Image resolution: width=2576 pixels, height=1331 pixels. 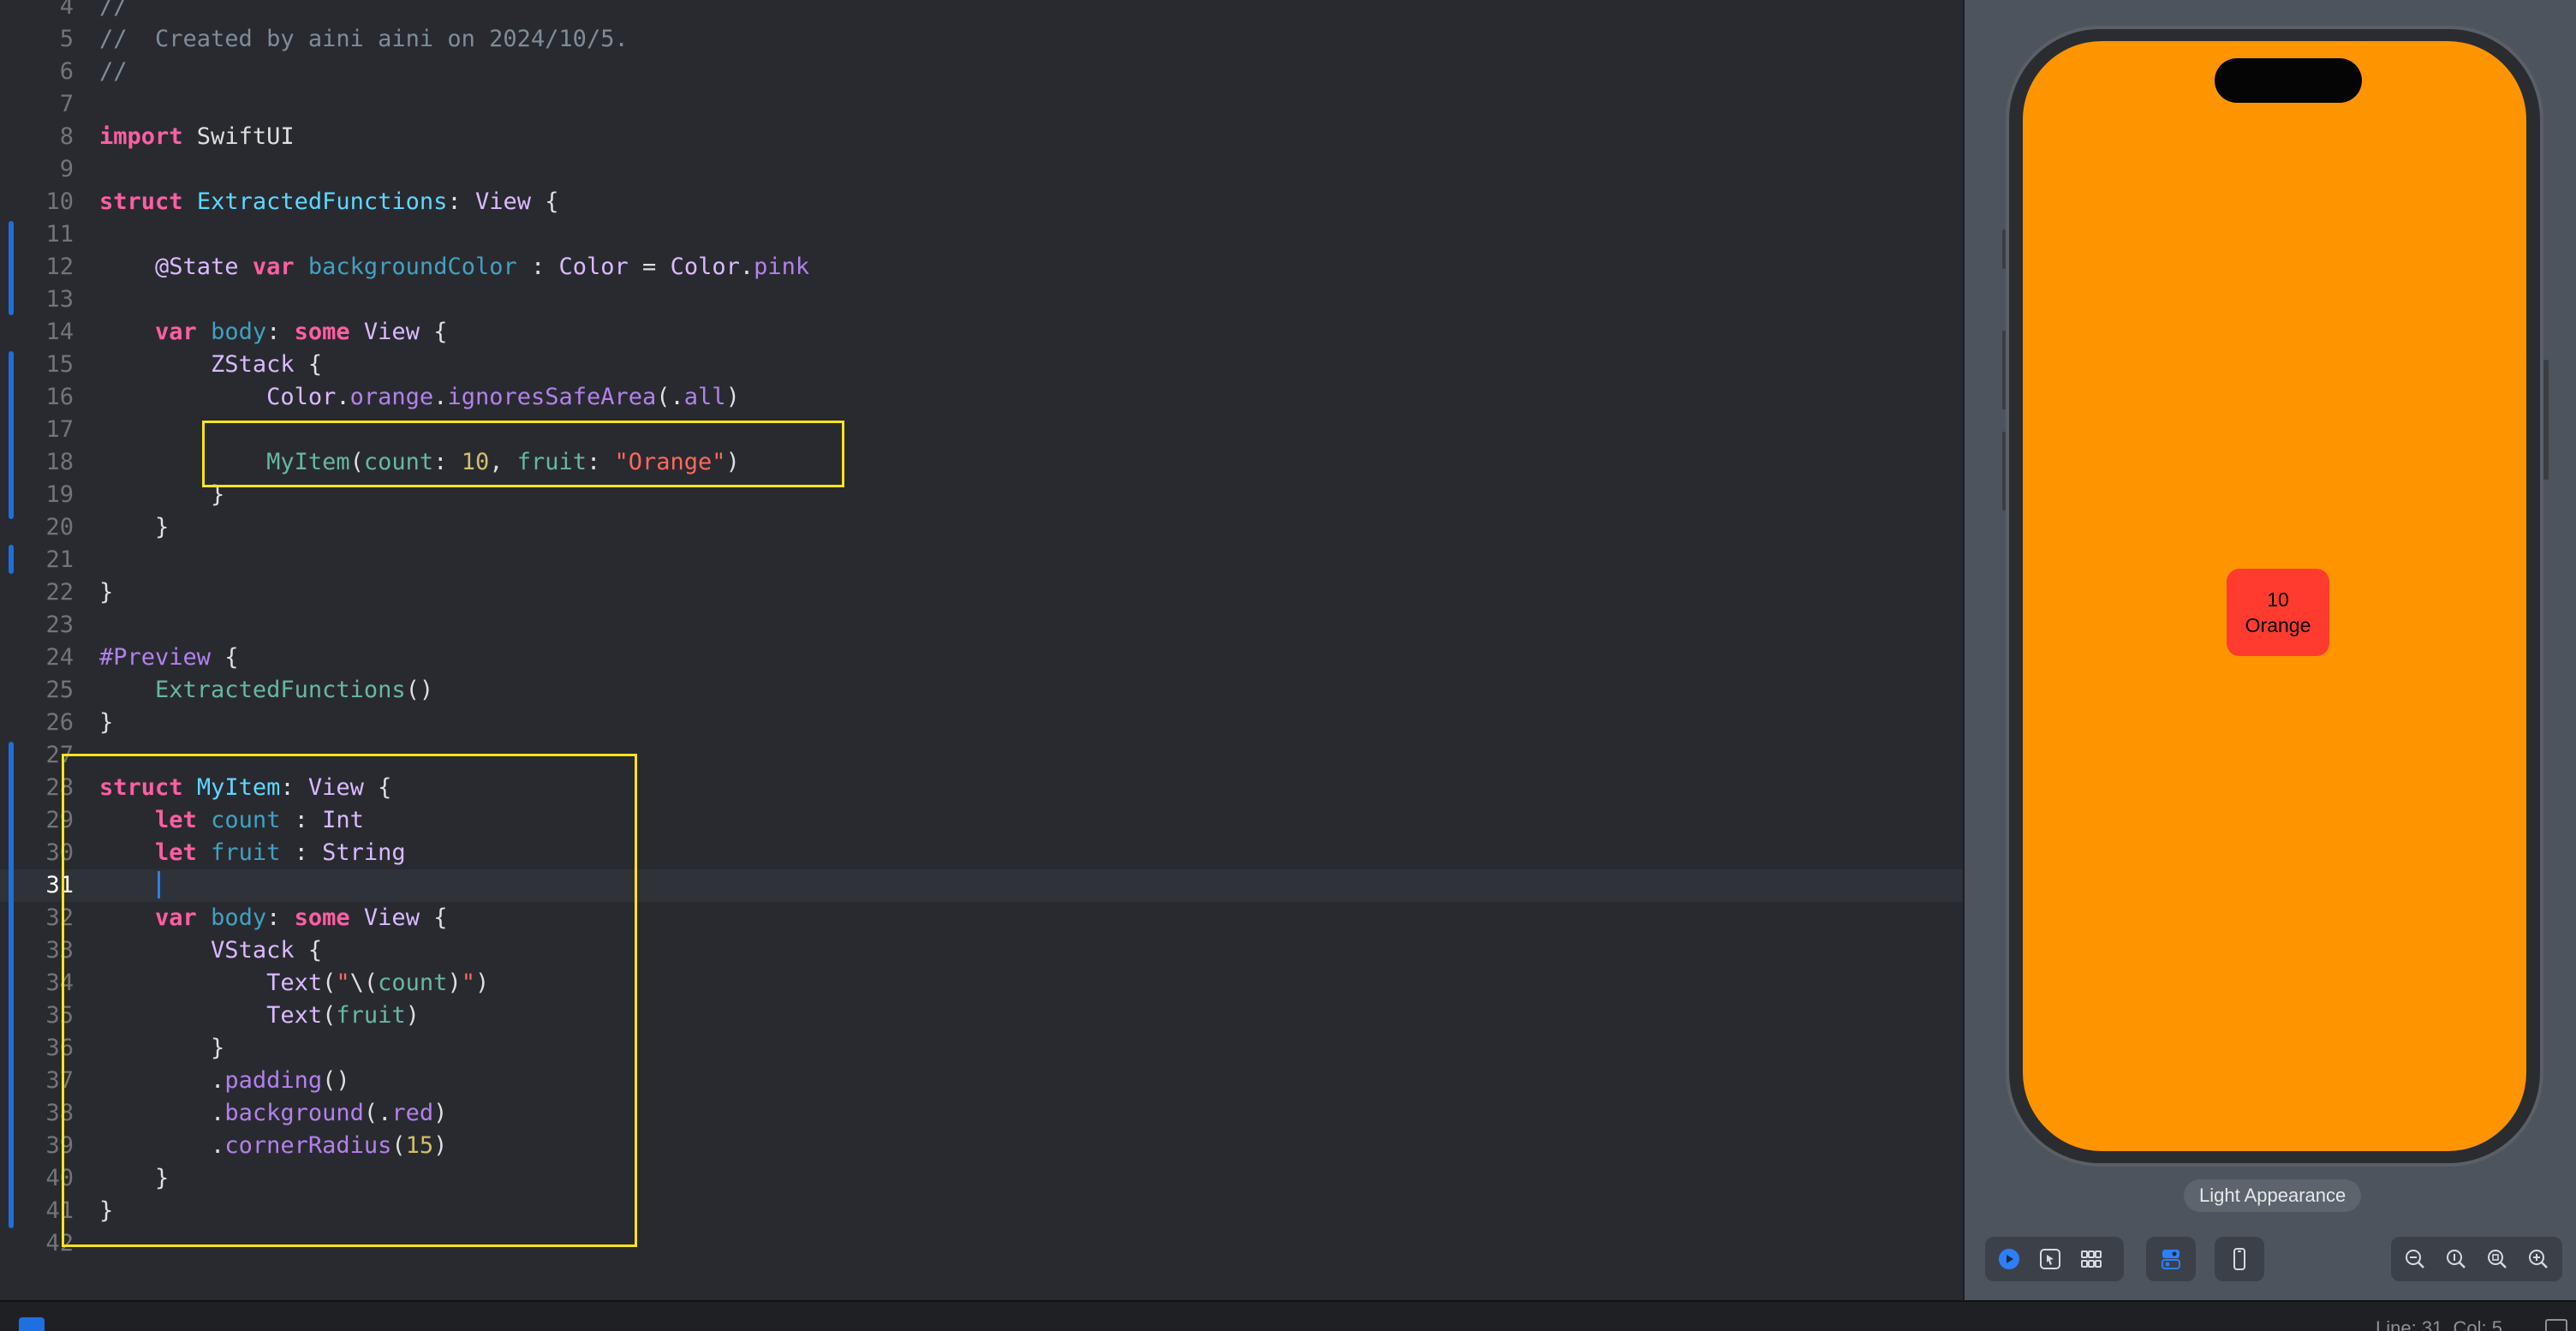 What do you see at coordinates (2546, 420) in the screenshot?
I see `phone-side-button` at bounding box center [2546, 420].